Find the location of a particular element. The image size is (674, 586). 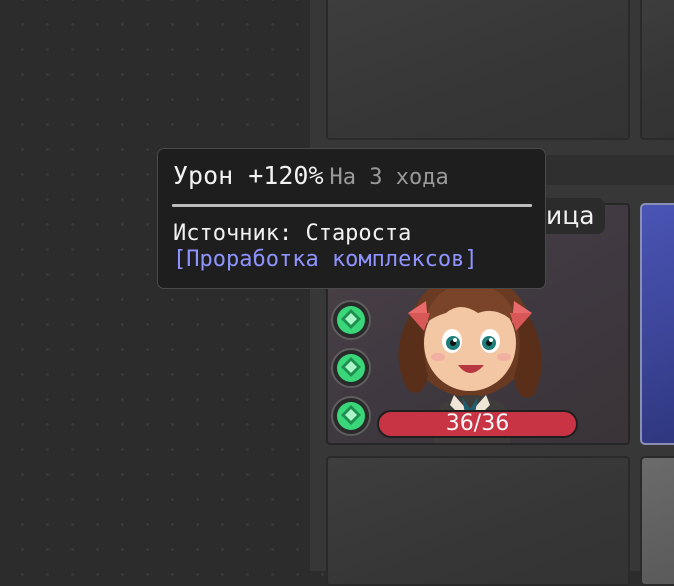

hp-bar: 36/36 is located at coordinates (477, 424).